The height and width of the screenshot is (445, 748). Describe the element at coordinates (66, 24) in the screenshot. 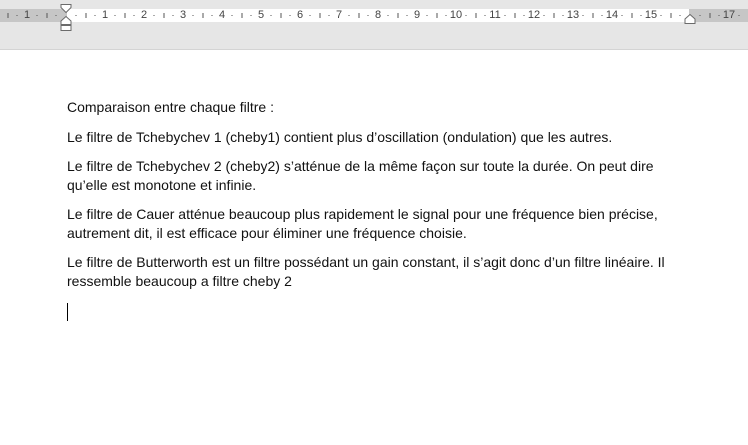

I see `hanging-indent-marker` at that location.